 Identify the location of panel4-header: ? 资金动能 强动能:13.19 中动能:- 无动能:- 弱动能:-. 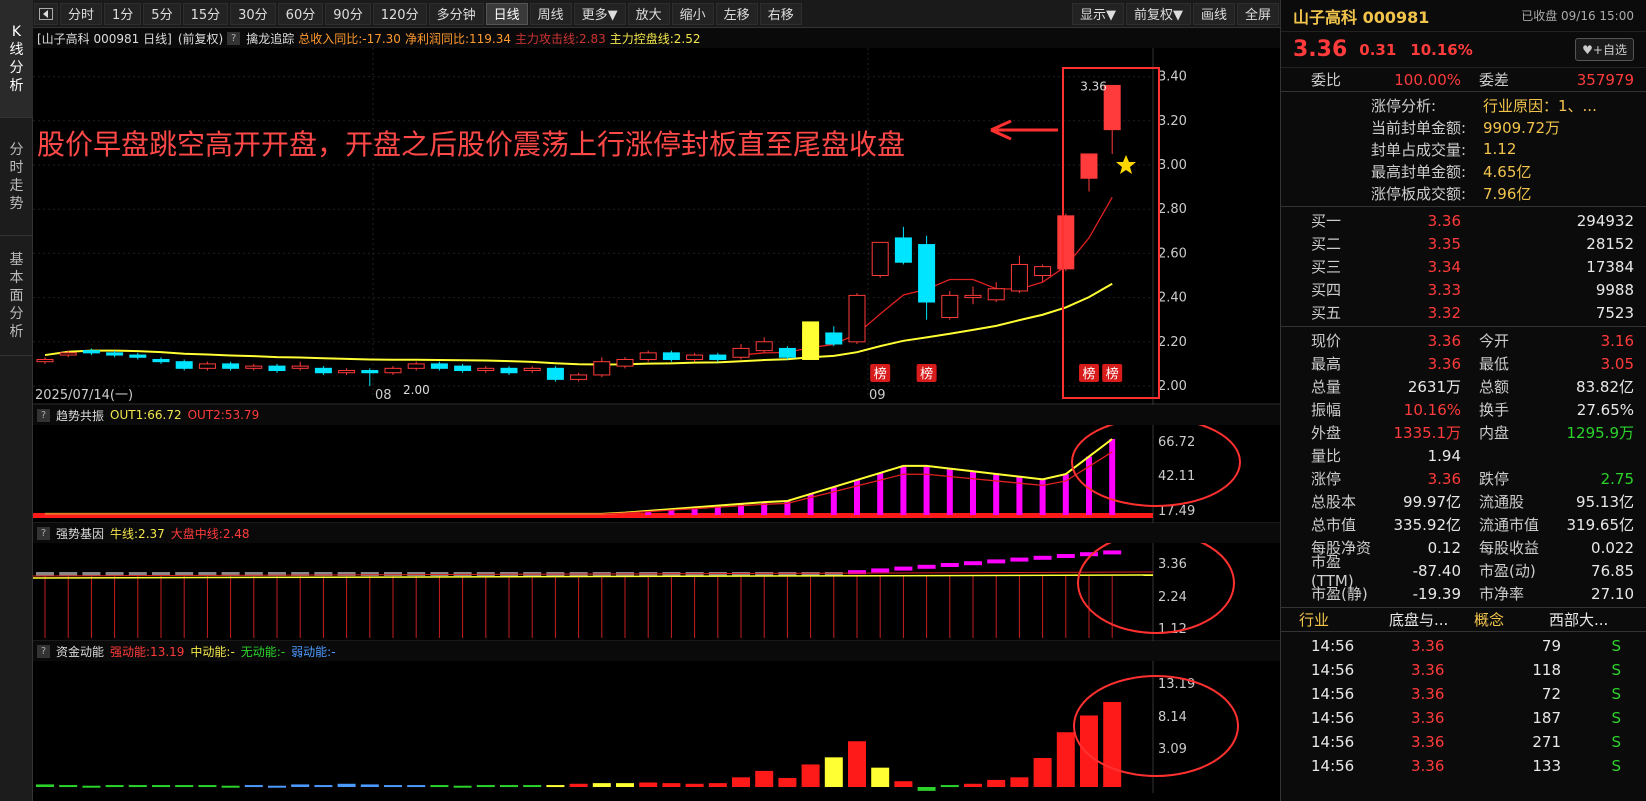
(656, 651).